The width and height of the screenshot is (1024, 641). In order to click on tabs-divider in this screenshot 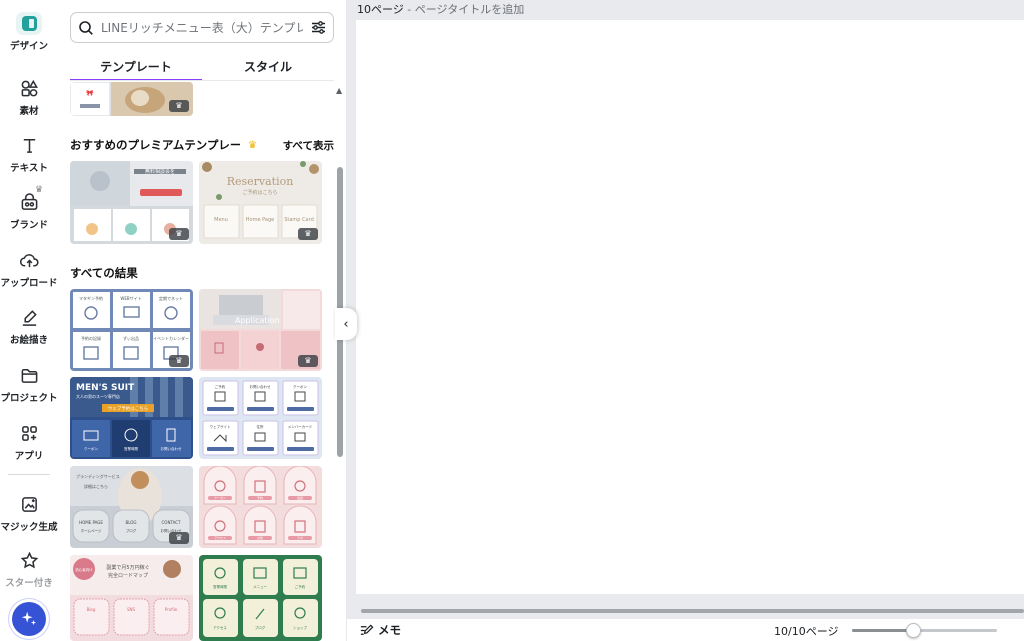, I will do `click(202, 80)`.